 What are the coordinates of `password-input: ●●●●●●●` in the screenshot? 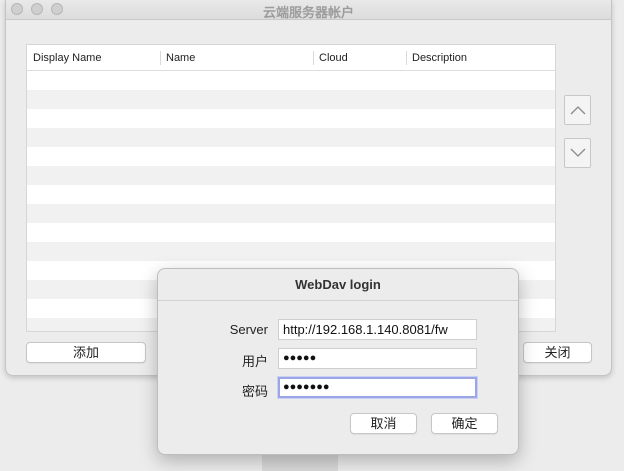 It's located at (377, 387).